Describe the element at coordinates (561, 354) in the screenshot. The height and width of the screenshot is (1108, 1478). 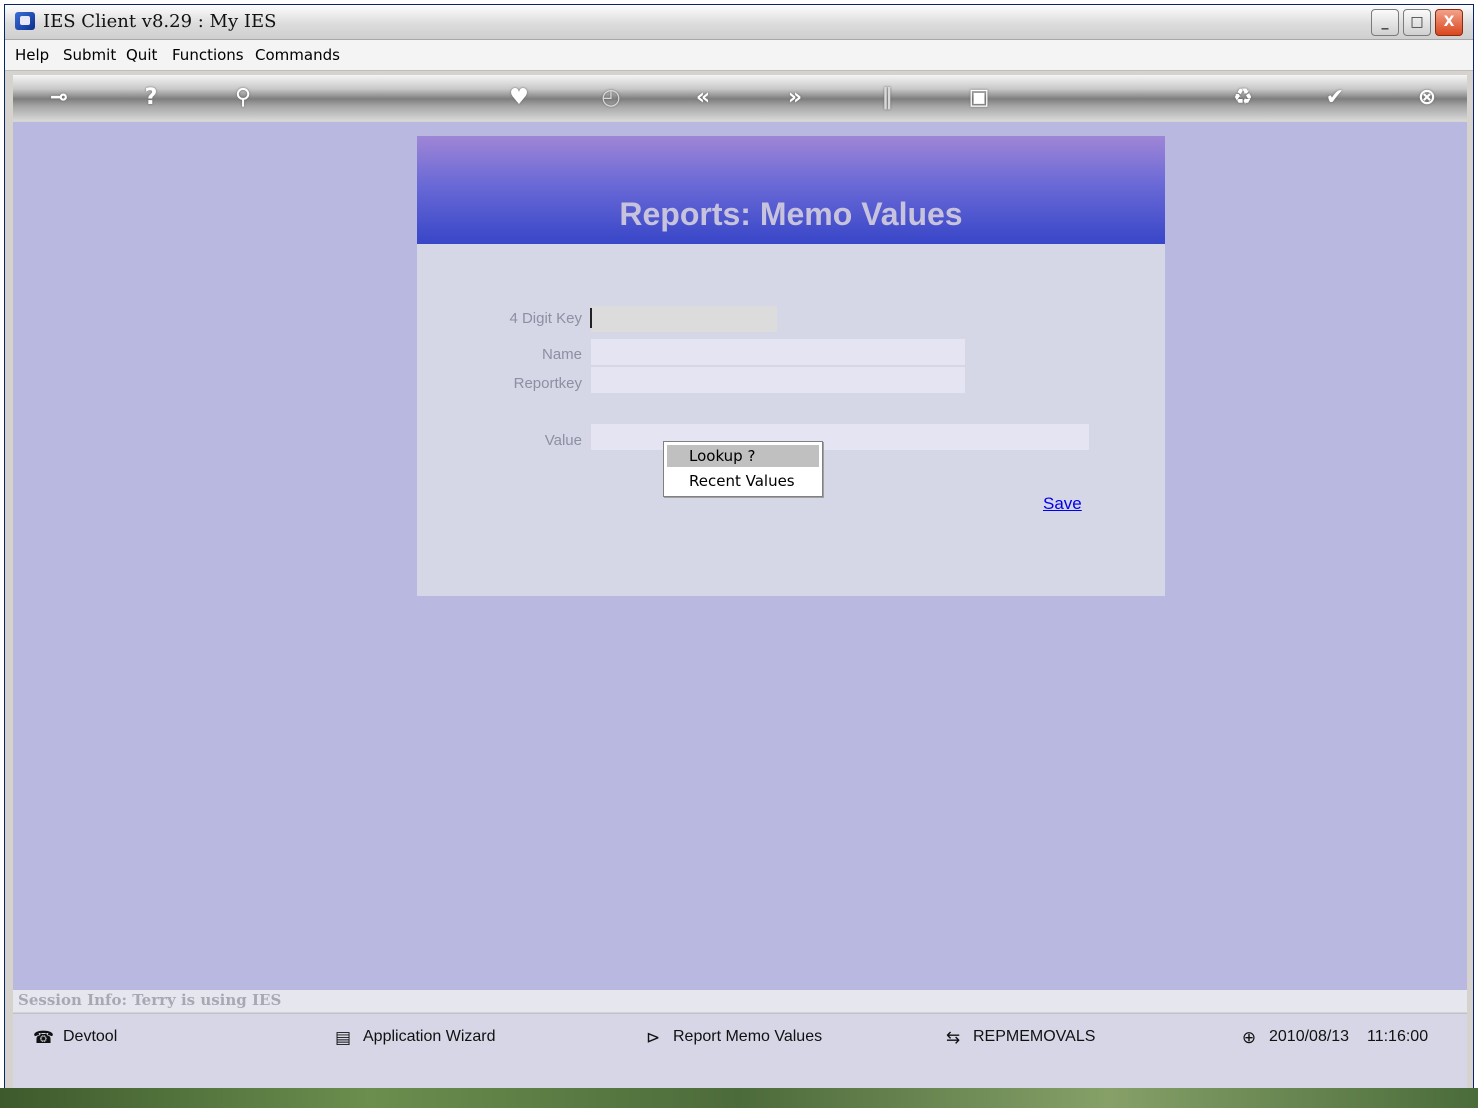
I see `name-label: Name` at that location.